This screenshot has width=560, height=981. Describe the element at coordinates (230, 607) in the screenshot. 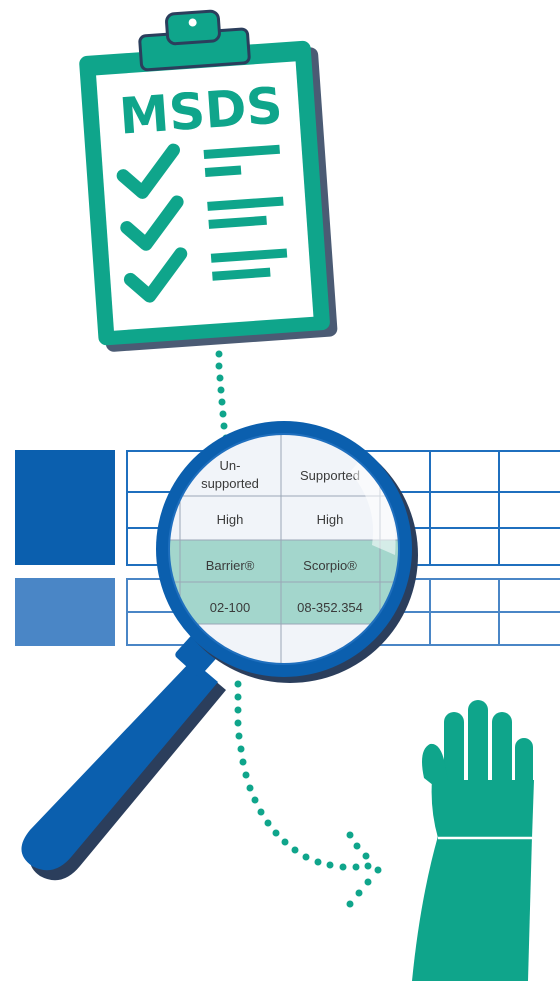

I see `cell-row4-col1: 02-100` at that location.